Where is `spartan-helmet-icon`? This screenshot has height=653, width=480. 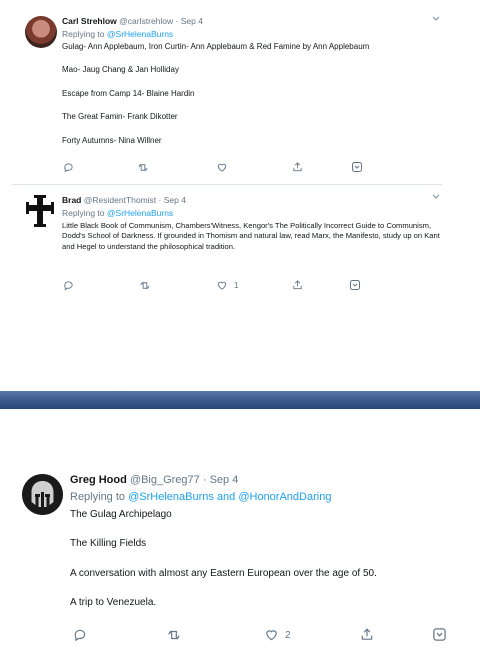
spartan-helmet-icon is located at coordinates (42, 494).